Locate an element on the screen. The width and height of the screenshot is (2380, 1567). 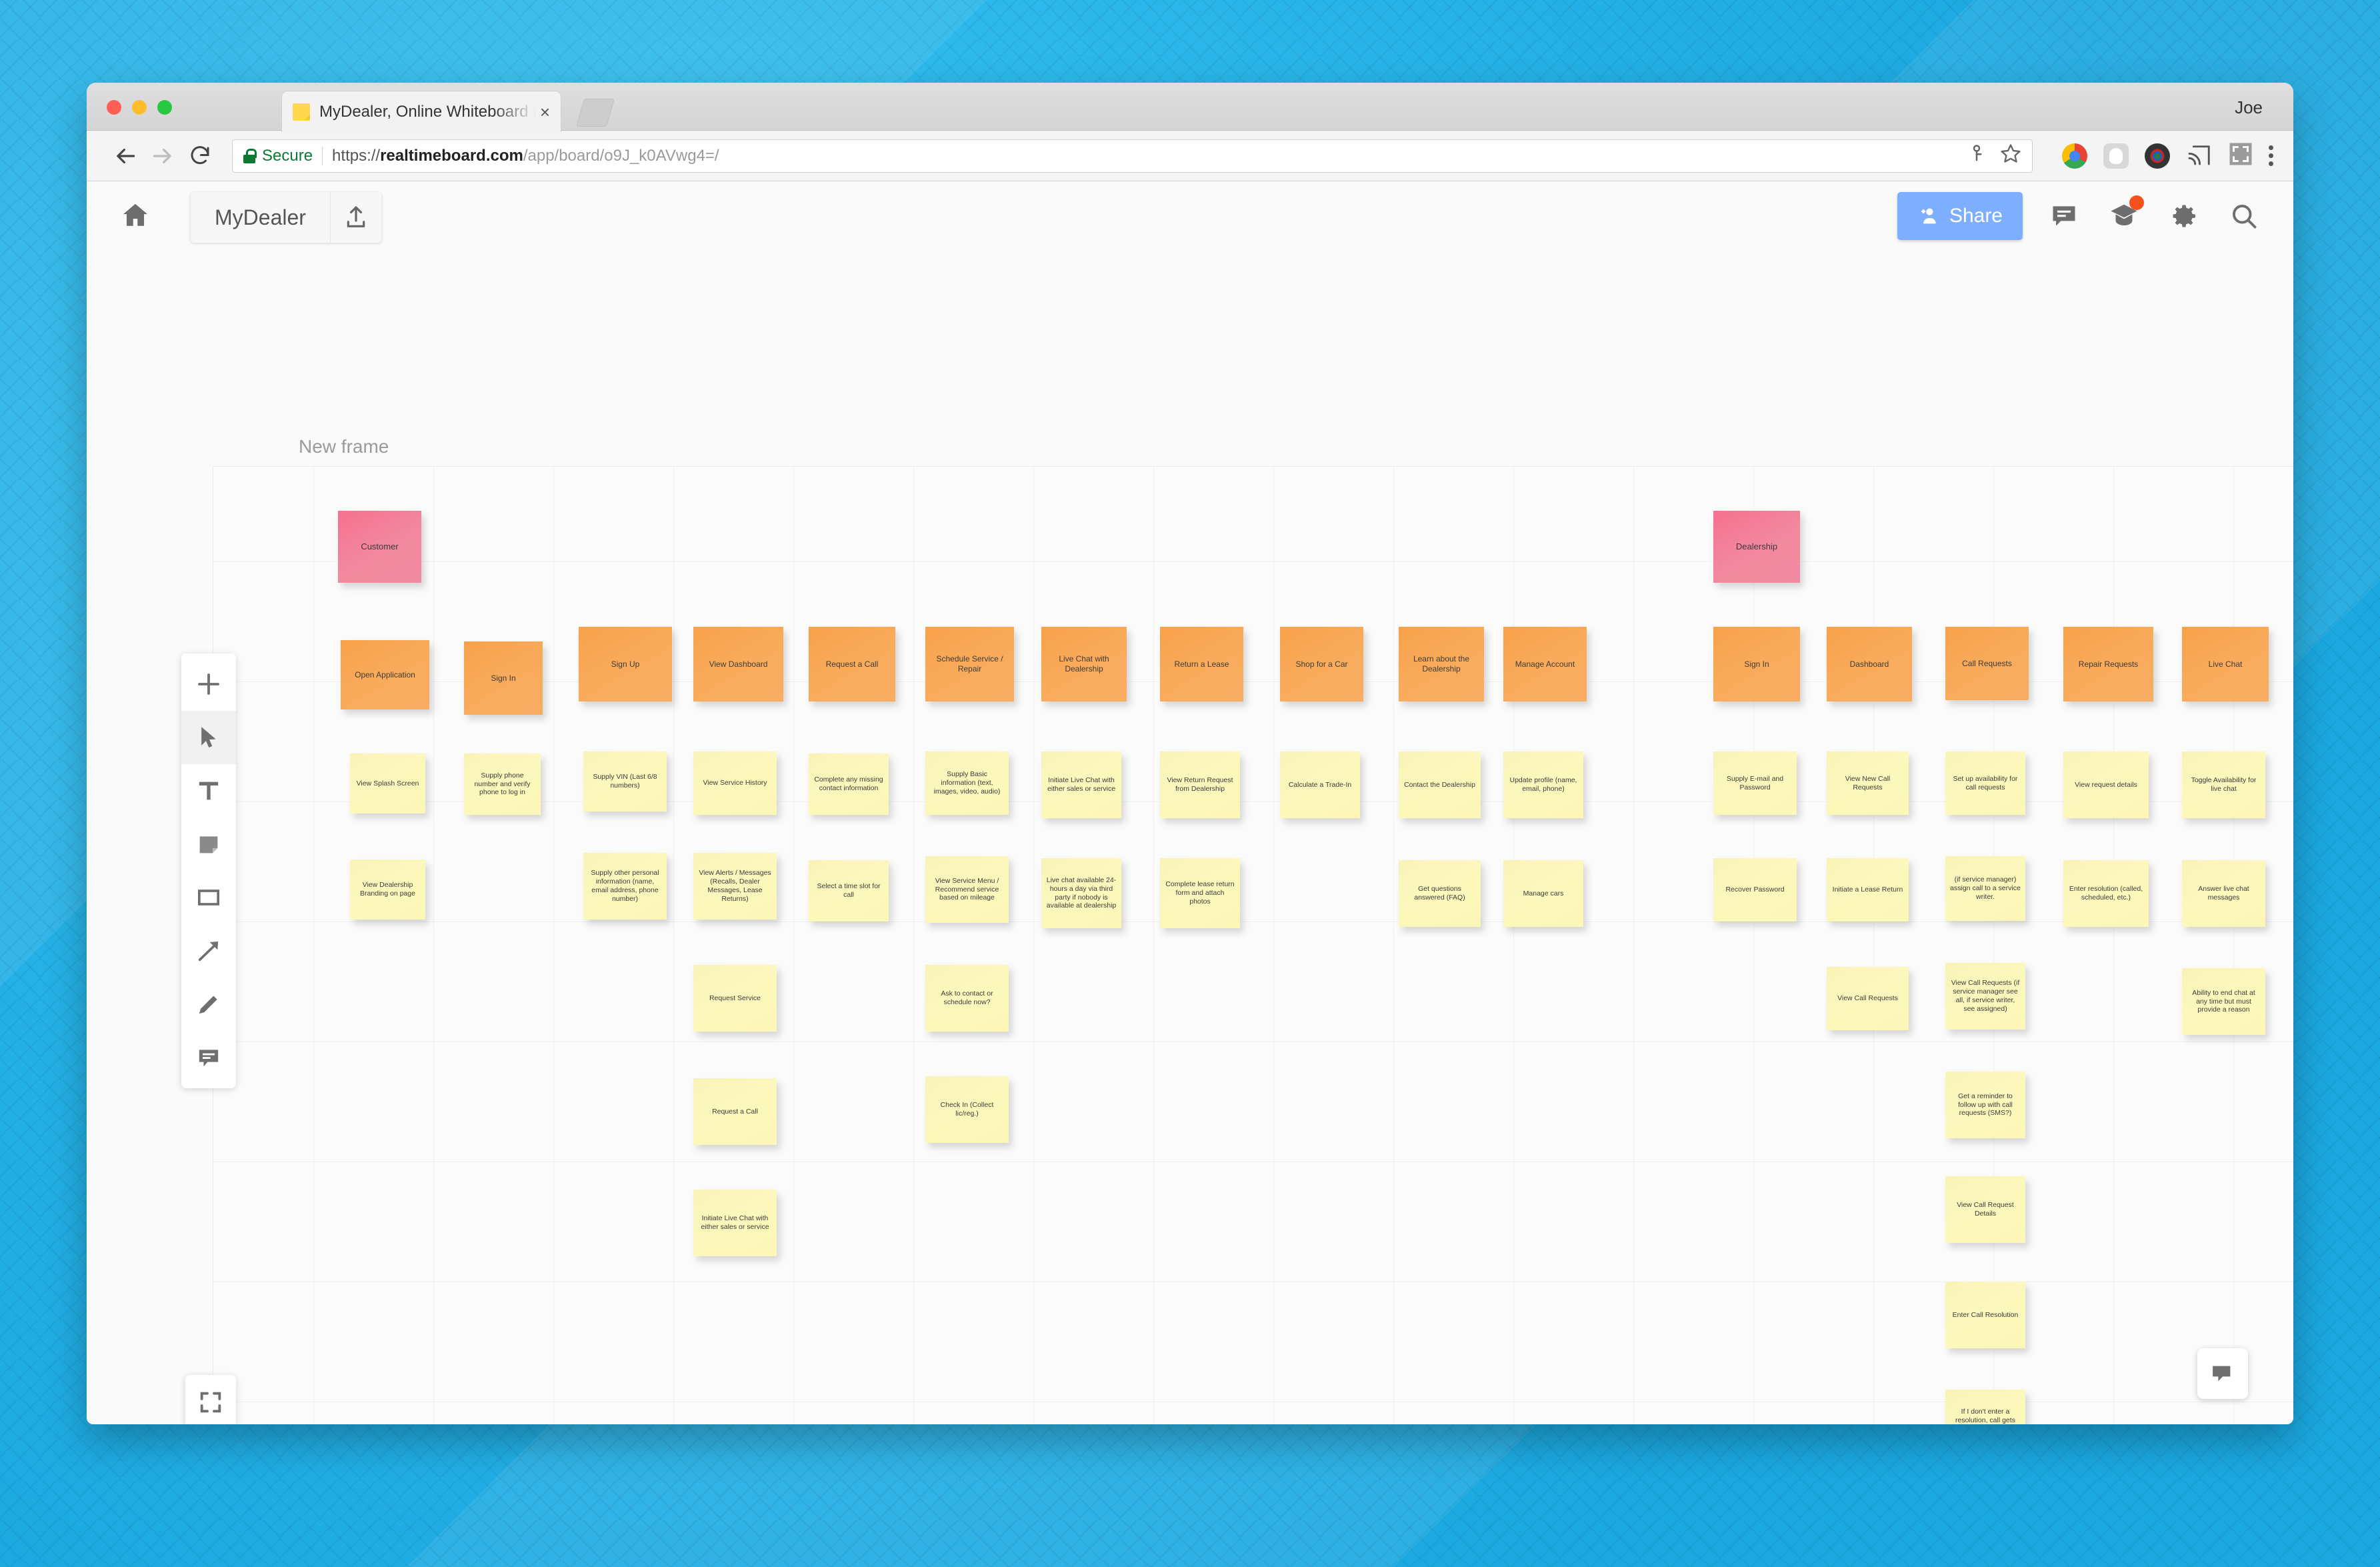
export-icon is located at coordinates (356, 217).